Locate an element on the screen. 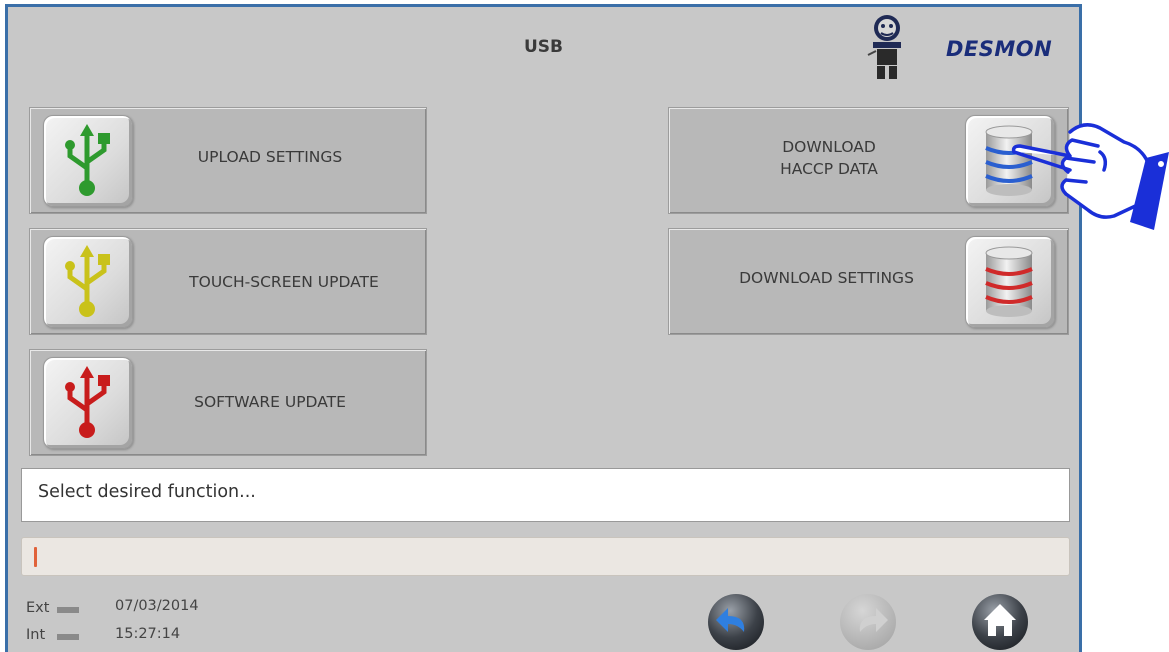 Image resolution: width=1169 pixels, height=652 pixels. usb-green-icon-box is located at coordinates (88, 161).